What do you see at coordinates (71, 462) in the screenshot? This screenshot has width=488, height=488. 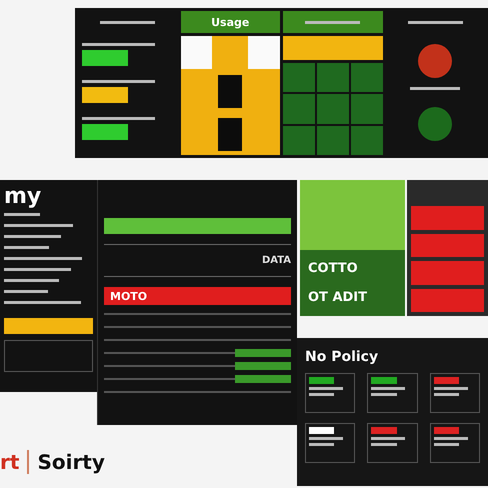 I see `logo-text: Soirty` at bounding box center [71, 462].